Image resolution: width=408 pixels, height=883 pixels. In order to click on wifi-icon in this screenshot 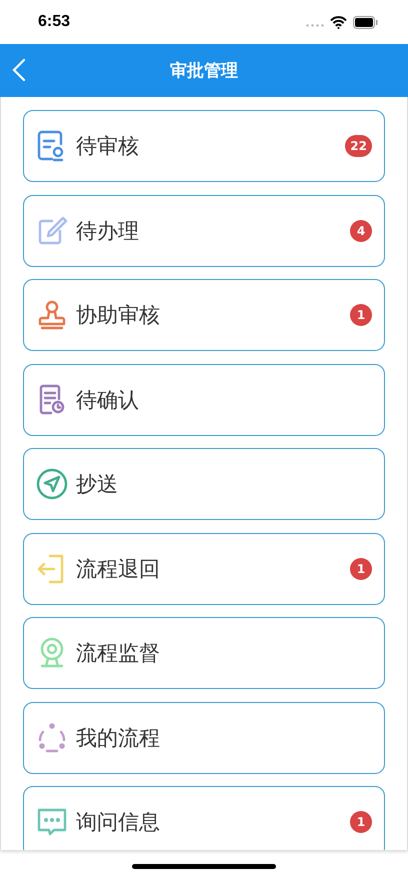, I will do `click(338, 22)`.